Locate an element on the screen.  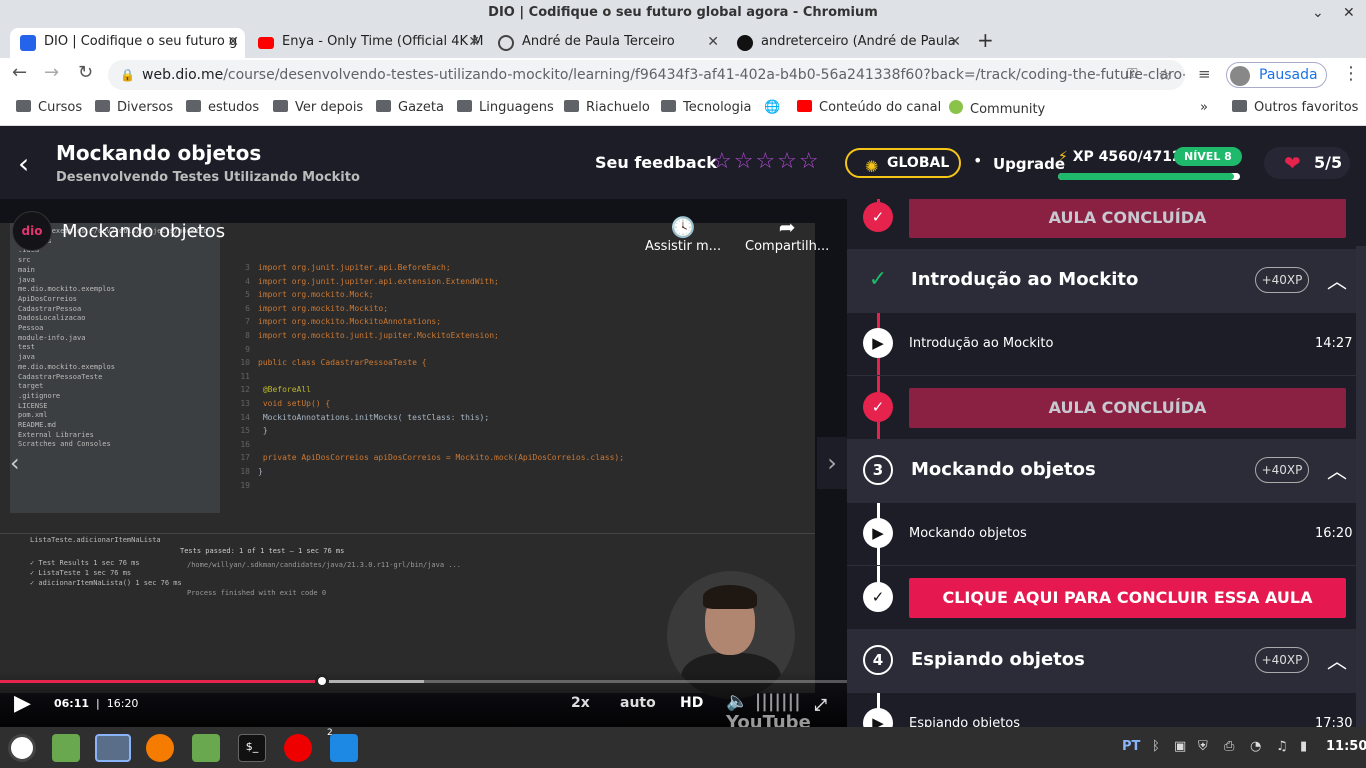
seek-bar is located at coordinates (423, 681).